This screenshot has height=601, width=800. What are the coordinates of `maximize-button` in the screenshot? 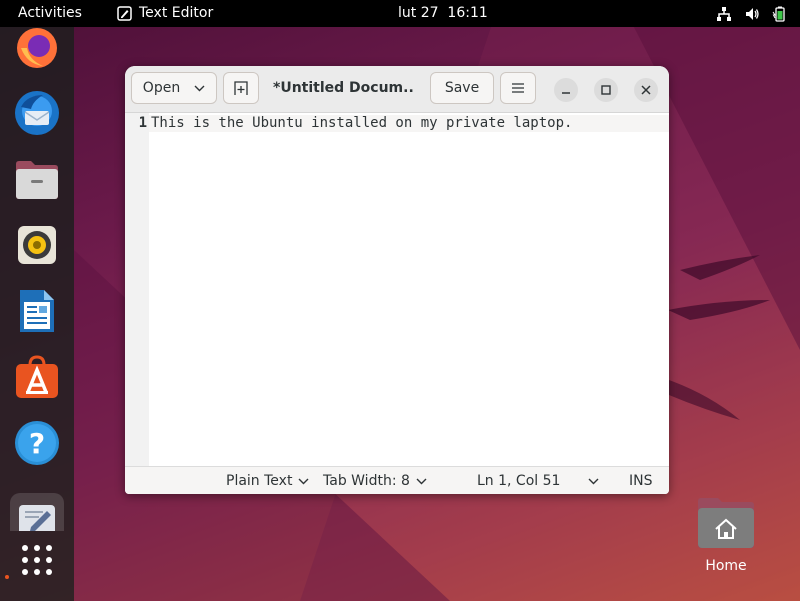 It's located at (606, 90).